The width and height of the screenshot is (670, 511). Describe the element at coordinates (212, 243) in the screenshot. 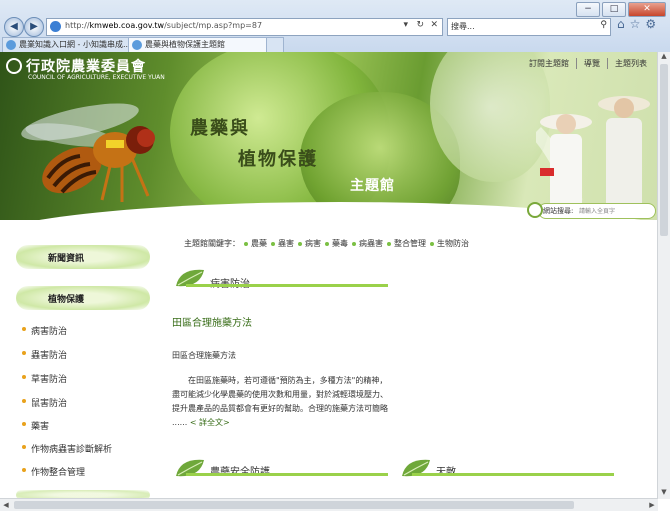

I see `keywords-label: 主題館關鍵字：` at that location.